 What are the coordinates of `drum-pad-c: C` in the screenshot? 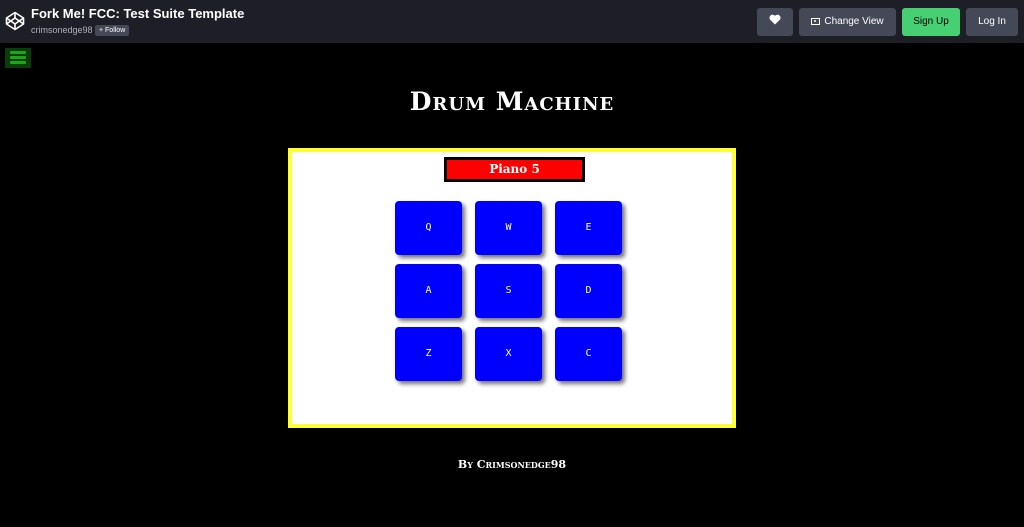 It's located at (588, 354).